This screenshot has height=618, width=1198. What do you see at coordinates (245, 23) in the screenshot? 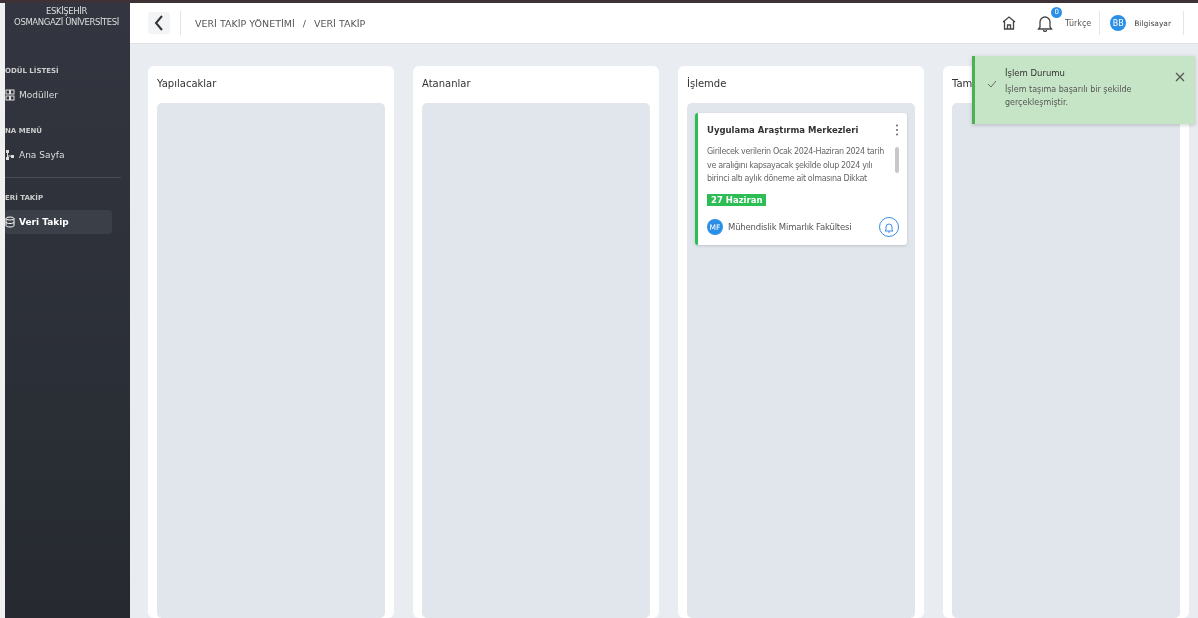
I see `breadcrumb-item: VERİ TAKİP YÖNETİMİ` at bounding box center [245, 23].